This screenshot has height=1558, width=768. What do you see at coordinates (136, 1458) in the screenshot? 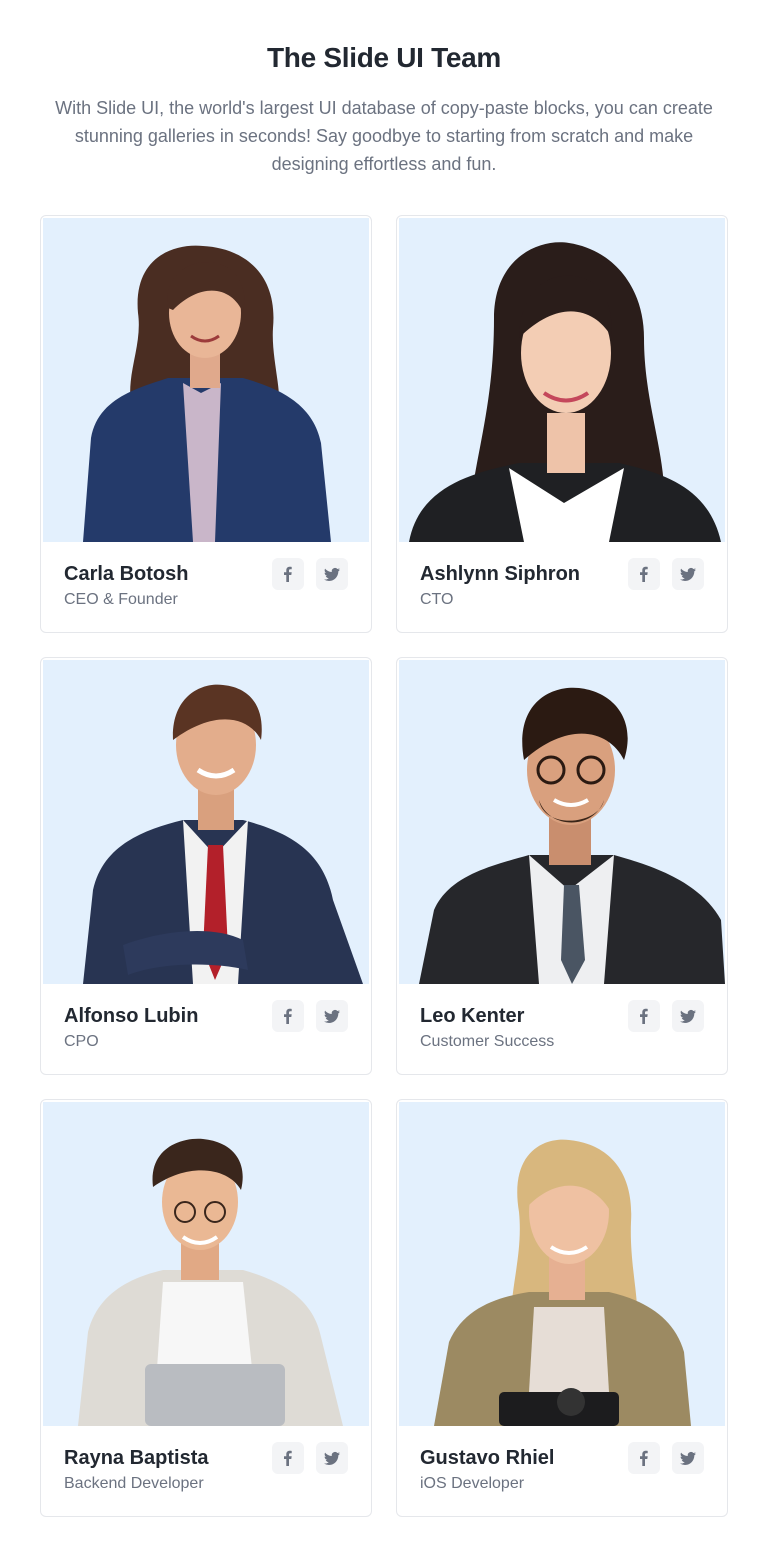
I see `member-name: Rayna Baptista` at bounding box center [136, 1458].